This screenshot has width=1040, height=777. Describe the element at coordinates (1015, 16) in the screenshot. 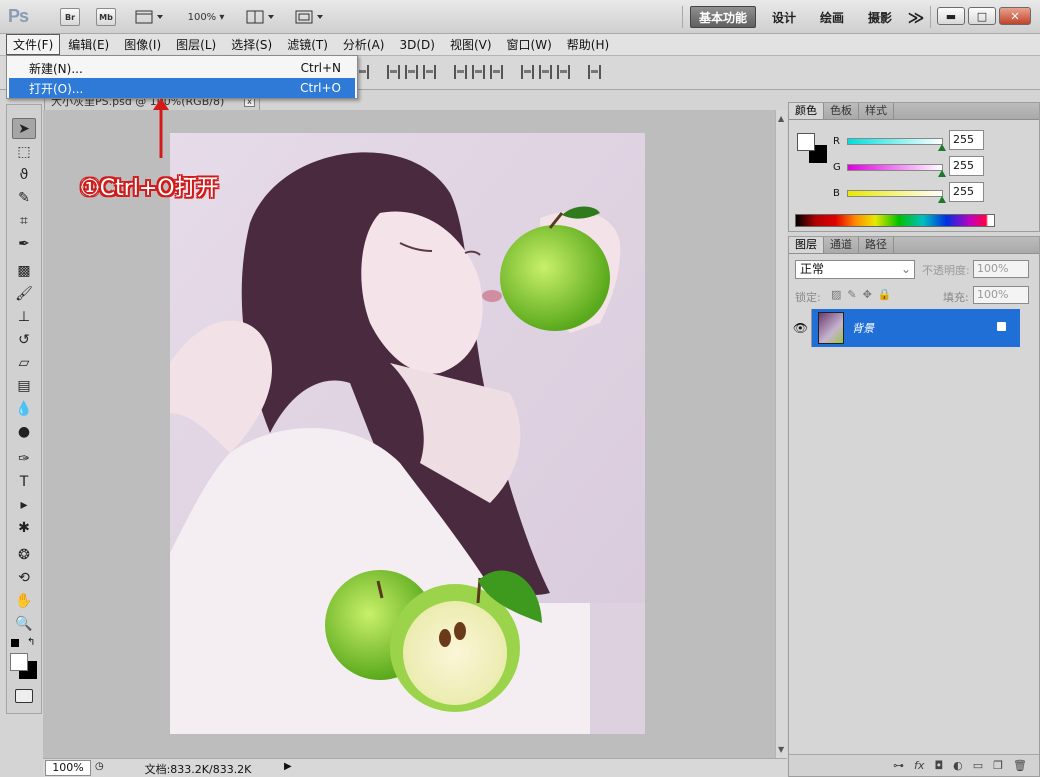

I see `close-button: ✕` at that location.